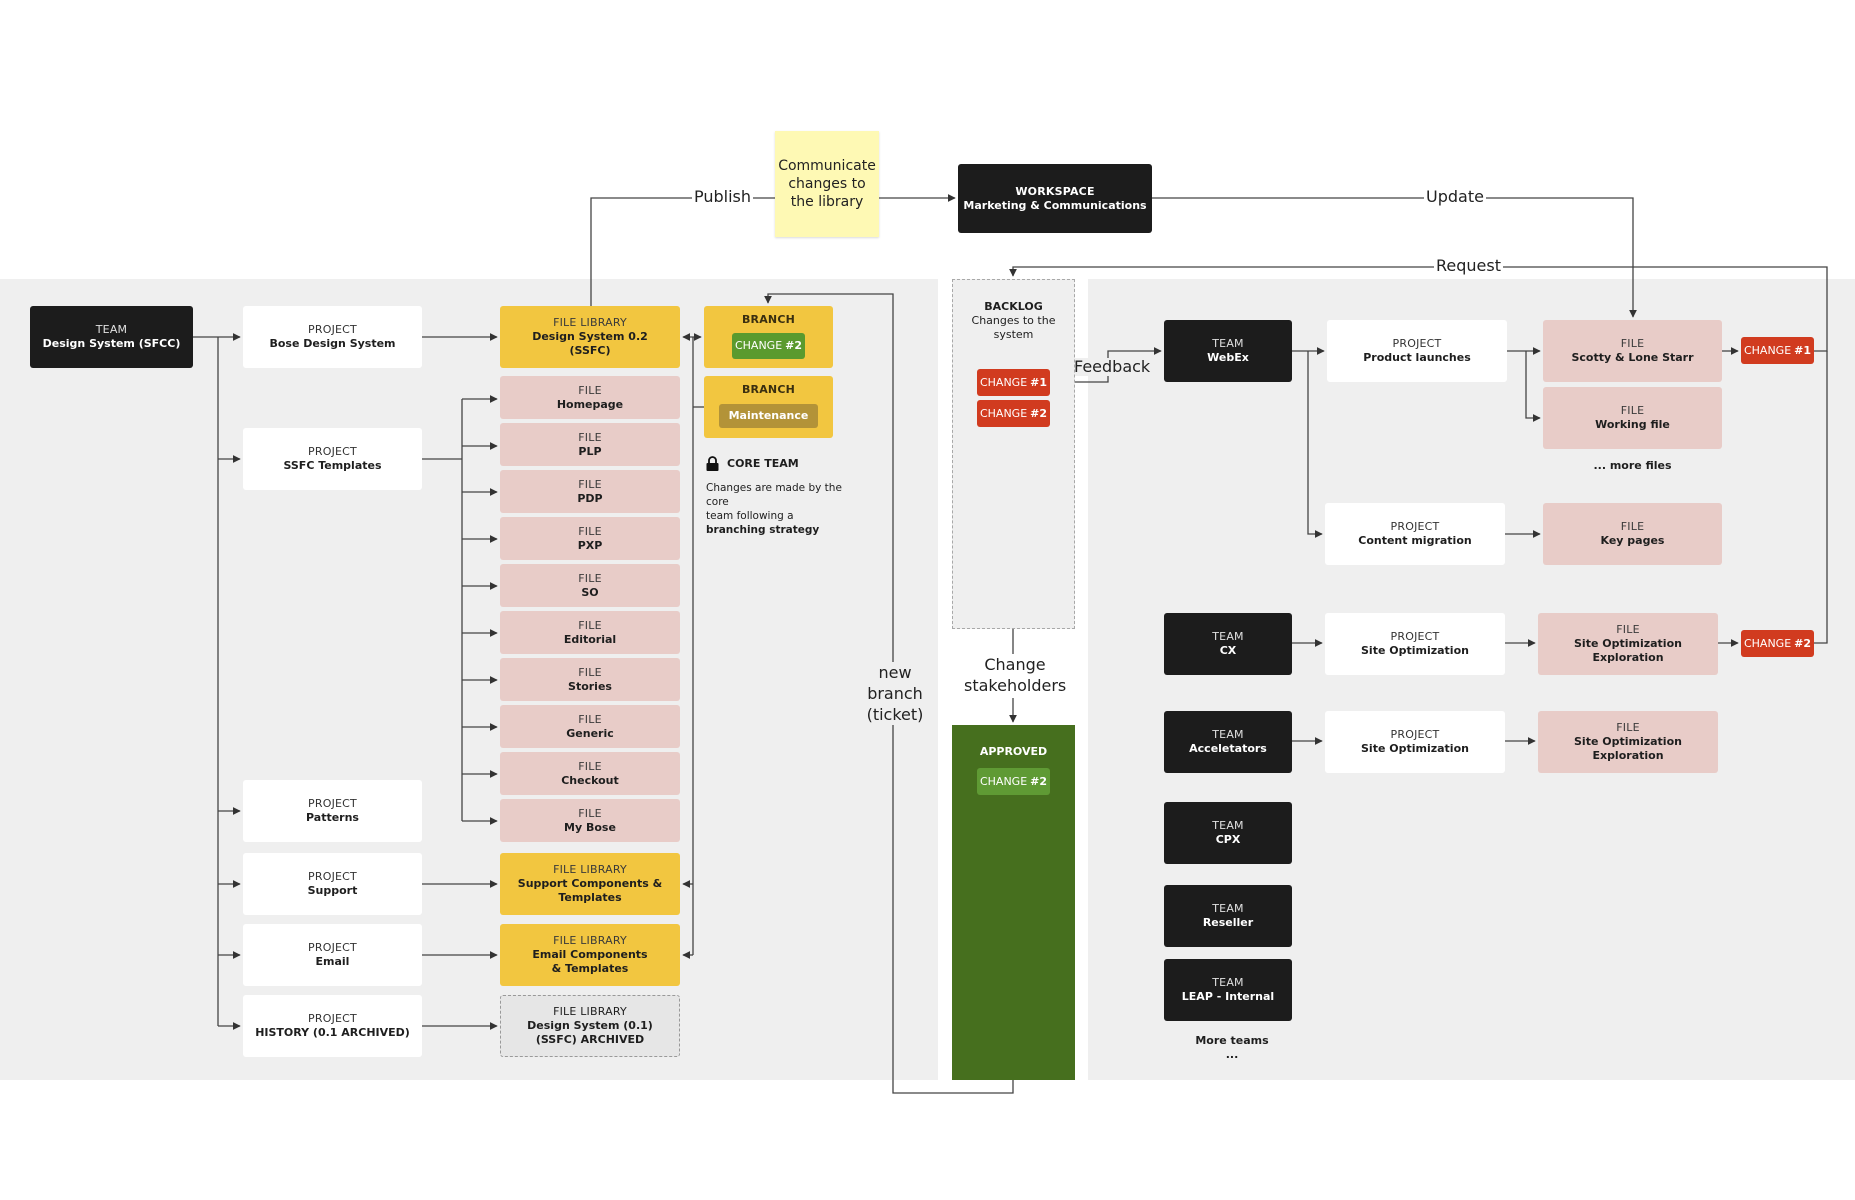 The height and width of the screenshot is (1200, 1855). I want to click on file-stories: FILE Stories, so click(590, 679).